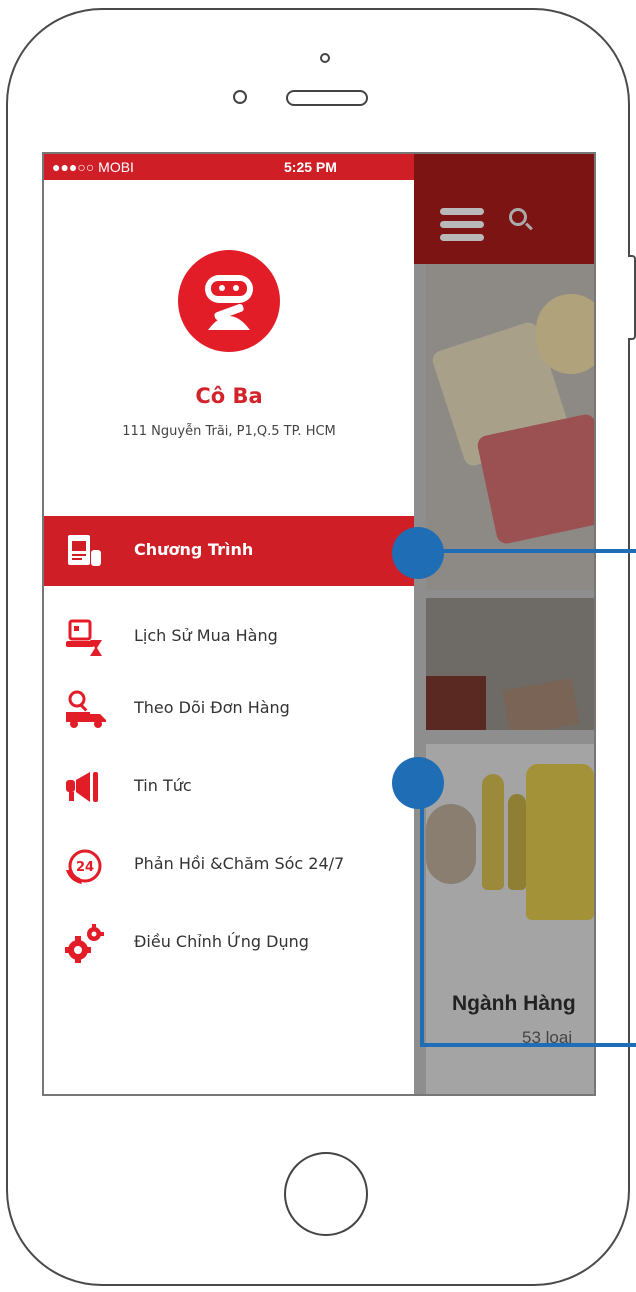 The image size is (636, 1292). Describe the element at coordinates (514, 1003) in the screenshot. I see `category-title: Ngành Hàng` at that location.